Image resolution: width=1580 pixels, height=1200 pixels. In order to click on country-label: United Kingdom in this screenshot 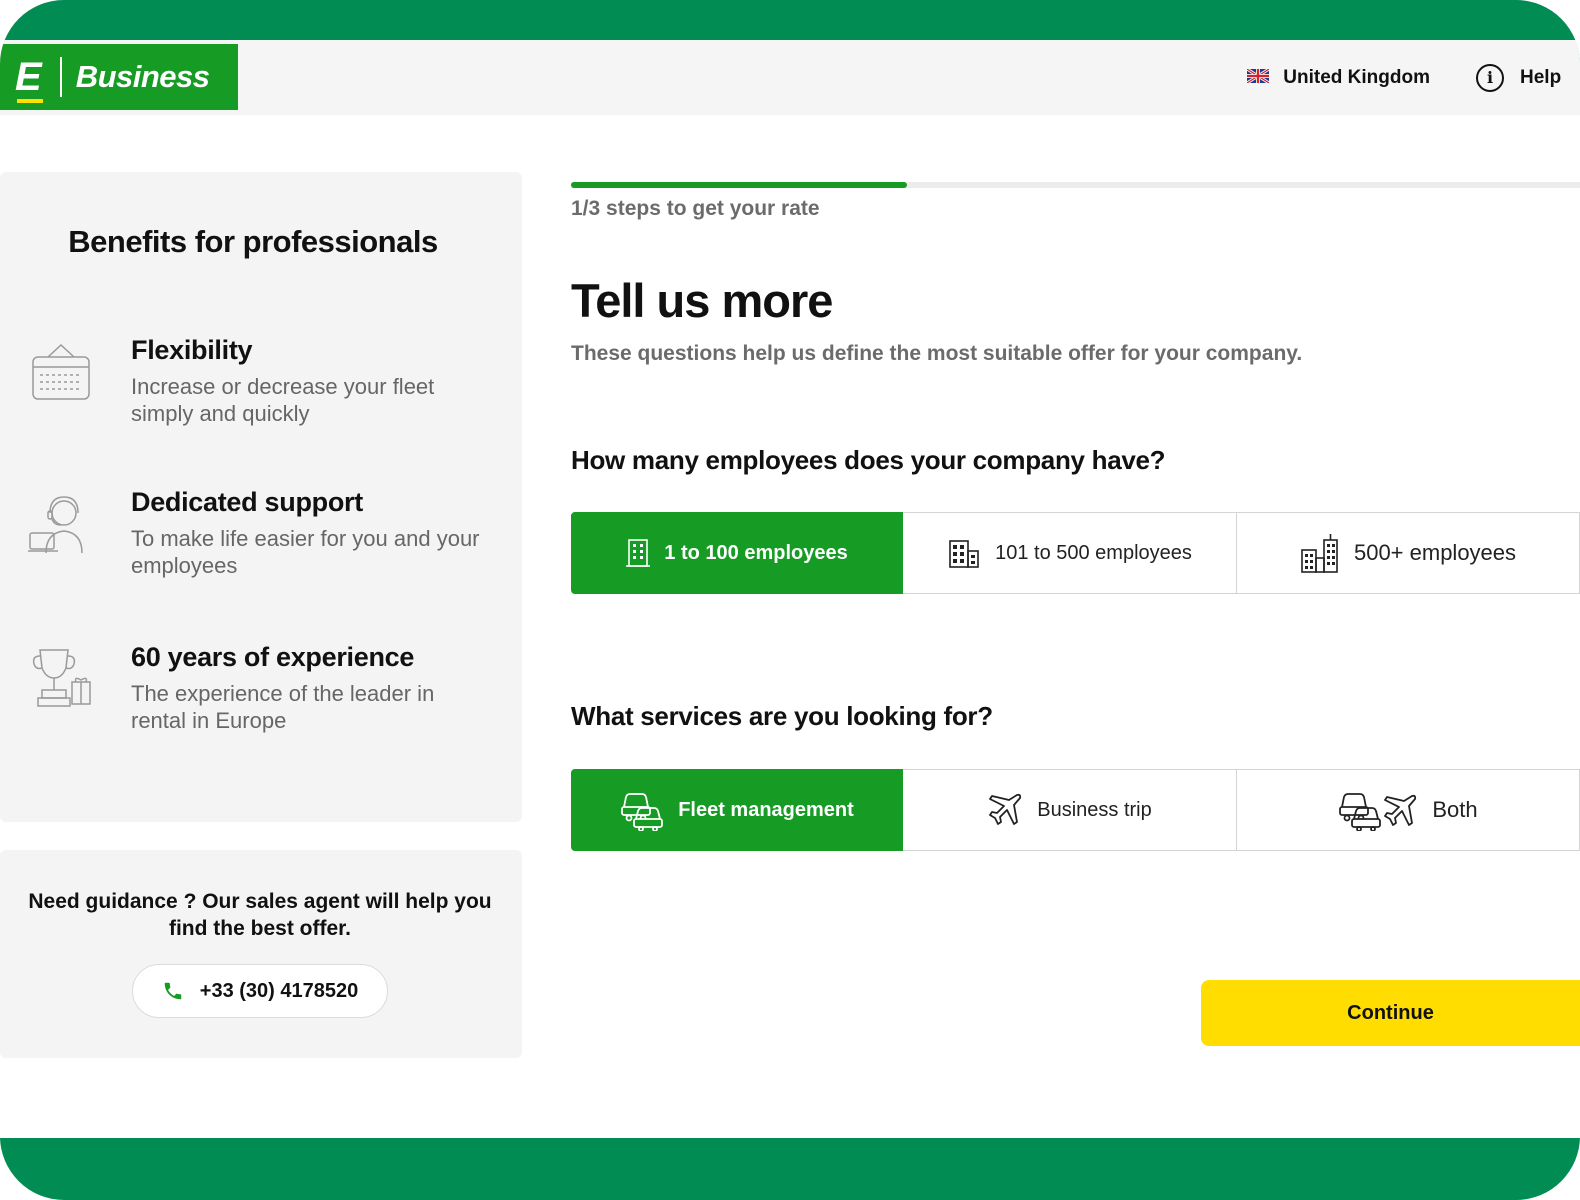, I will do `click(1356, 77)`.